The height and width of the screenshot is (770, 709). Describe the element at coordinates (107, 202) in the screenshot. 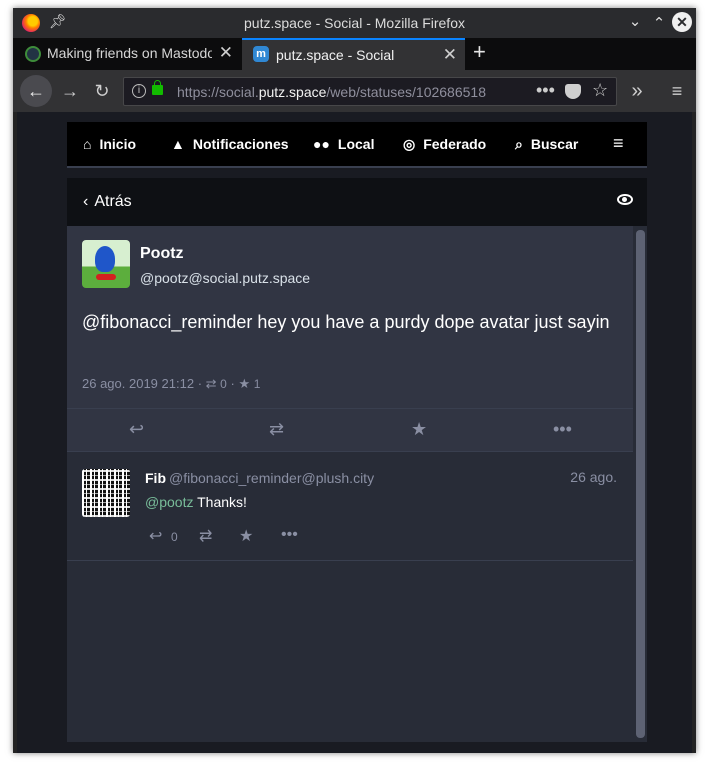

I see `back-link: ‹ Atrás` at that location.